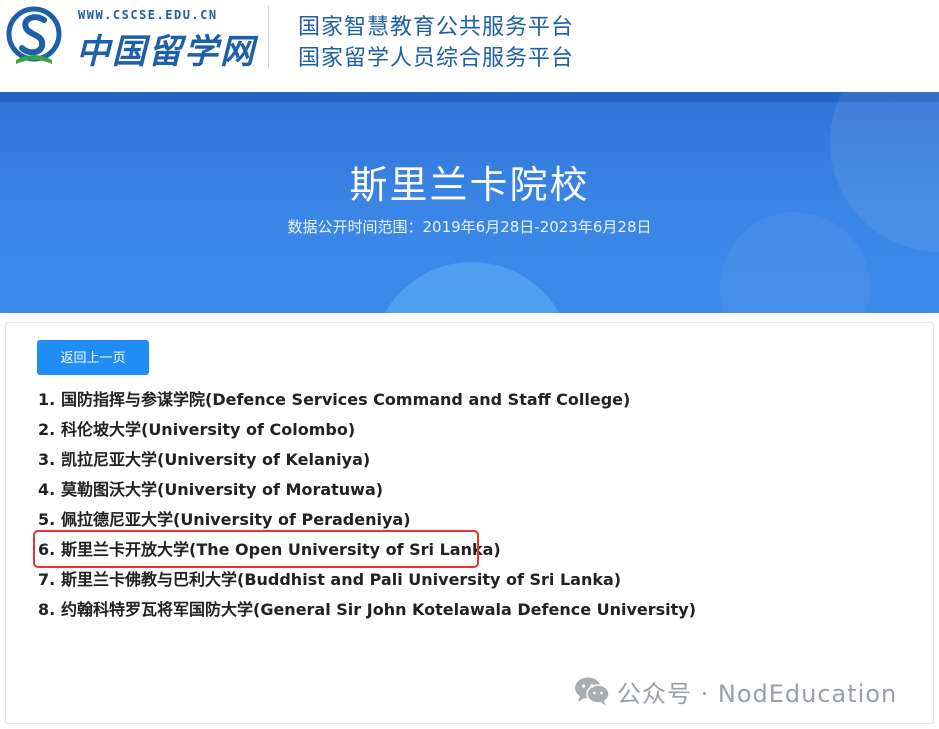  Describe the element at coordinates (93, 357) in the screenshot. I see `back-button: 返回上一页` at that location.